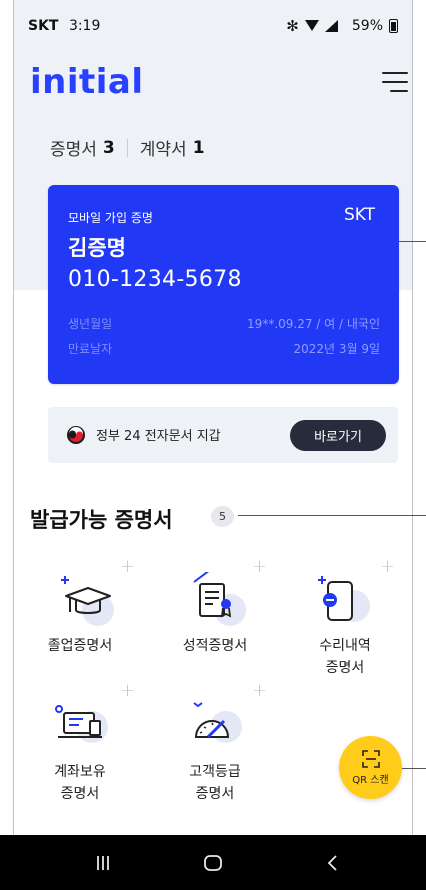 This screenshot has width=426, height=890. I want to click on wifi-icon, so click(311, 25).